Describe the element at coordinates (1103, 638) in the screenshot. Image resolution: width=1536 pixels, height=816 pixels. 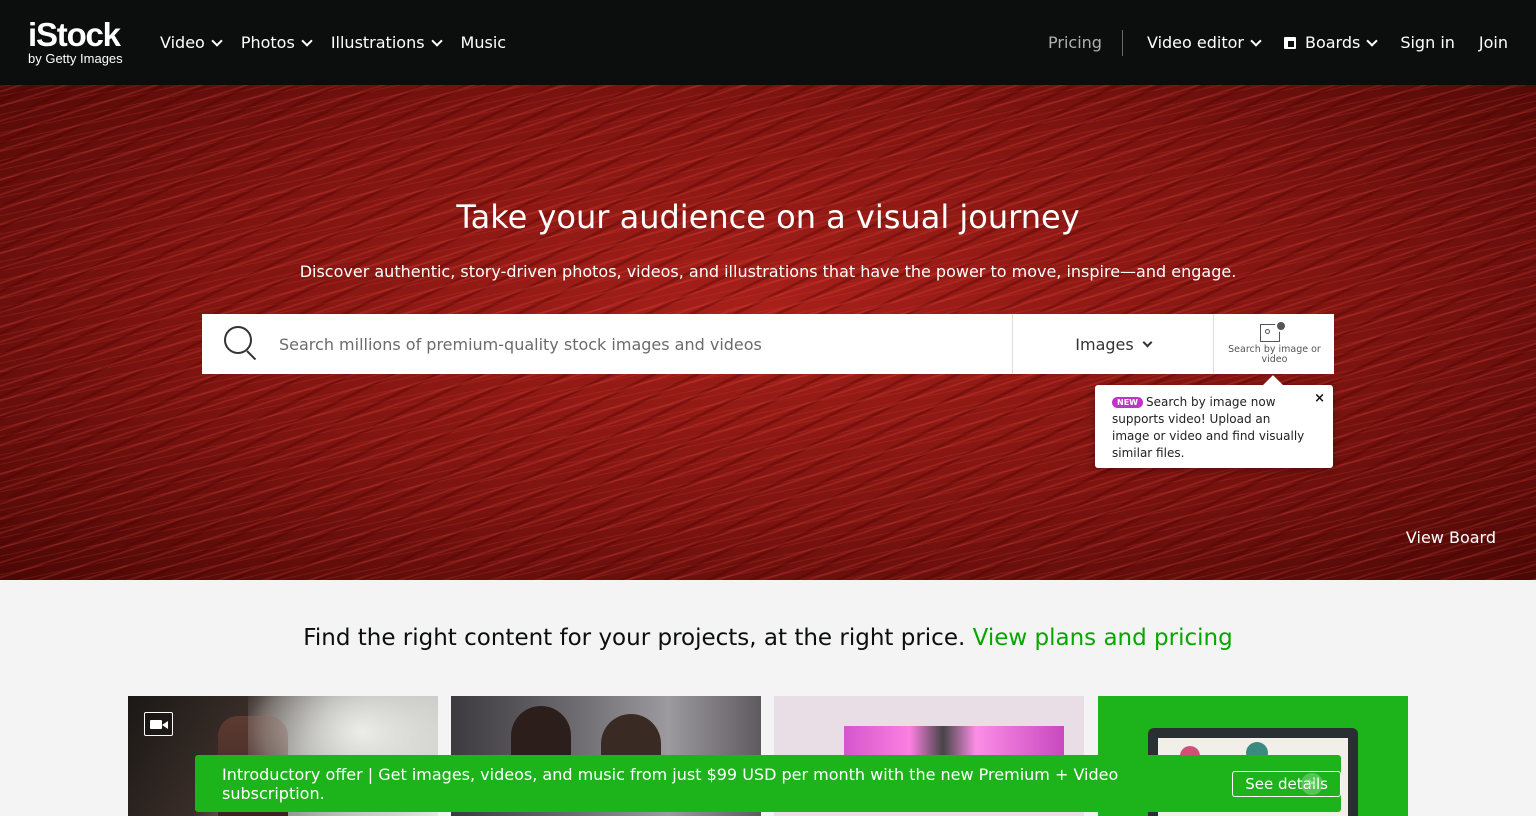
I see `view-plans-link: View plans and pricing` at that location.